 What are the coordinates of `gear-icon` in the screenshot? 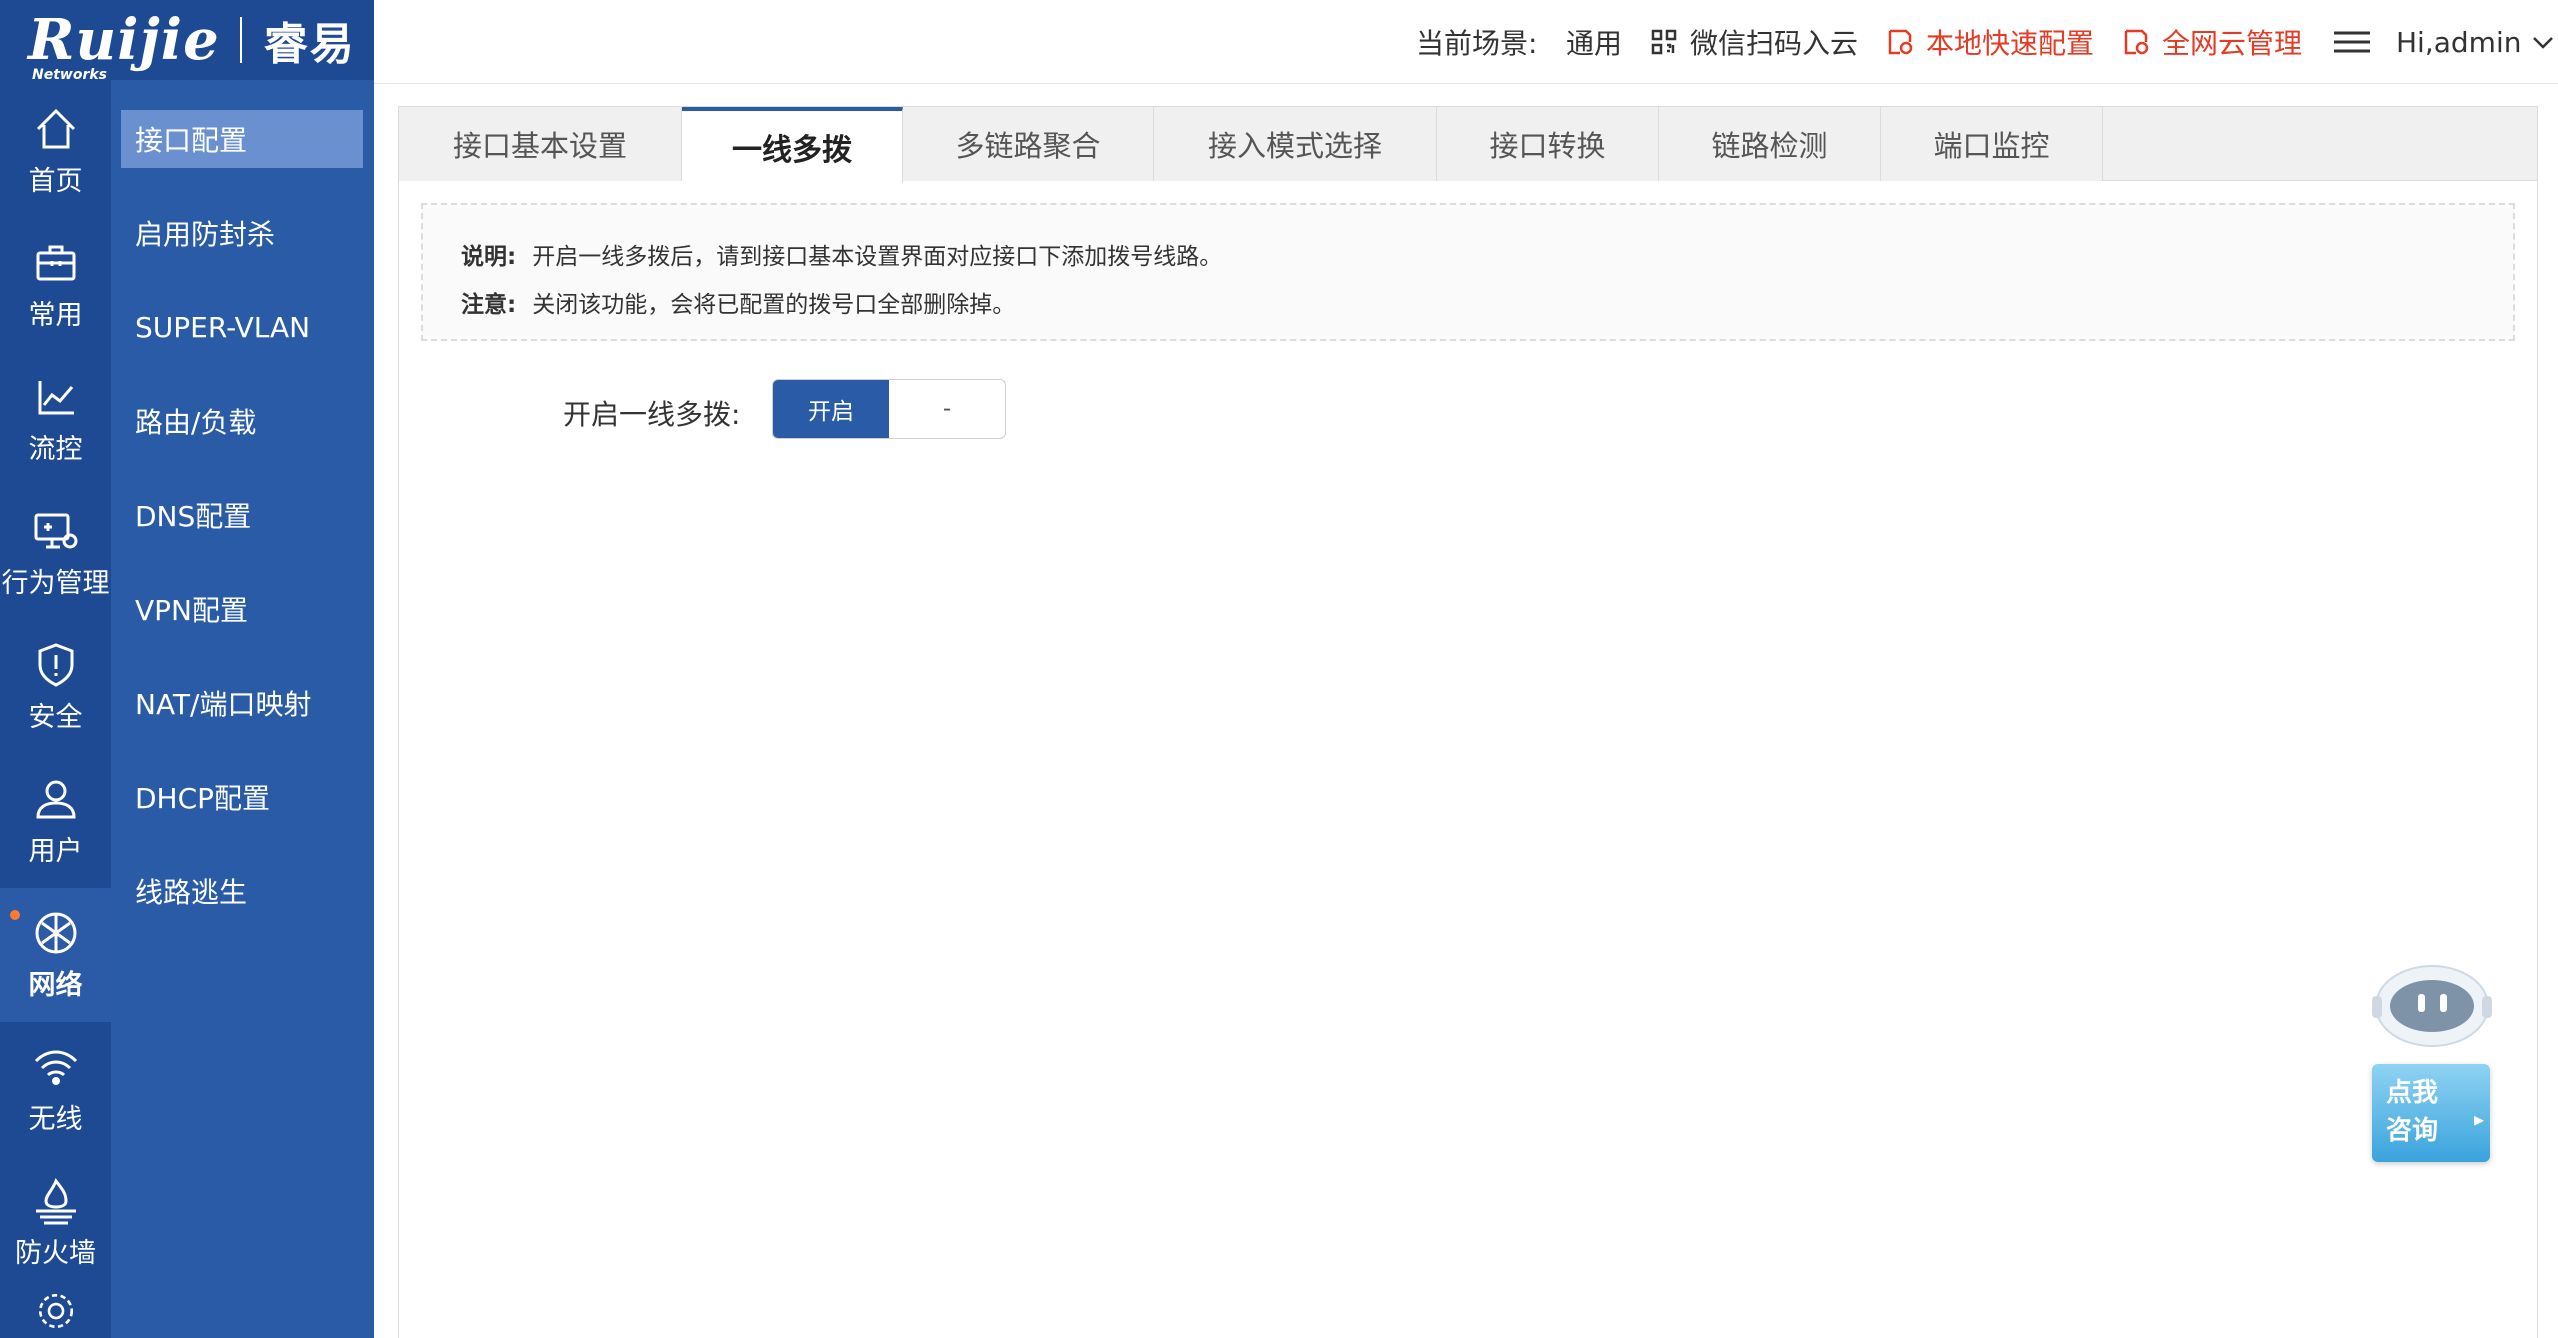 It's located at (55, 1311).